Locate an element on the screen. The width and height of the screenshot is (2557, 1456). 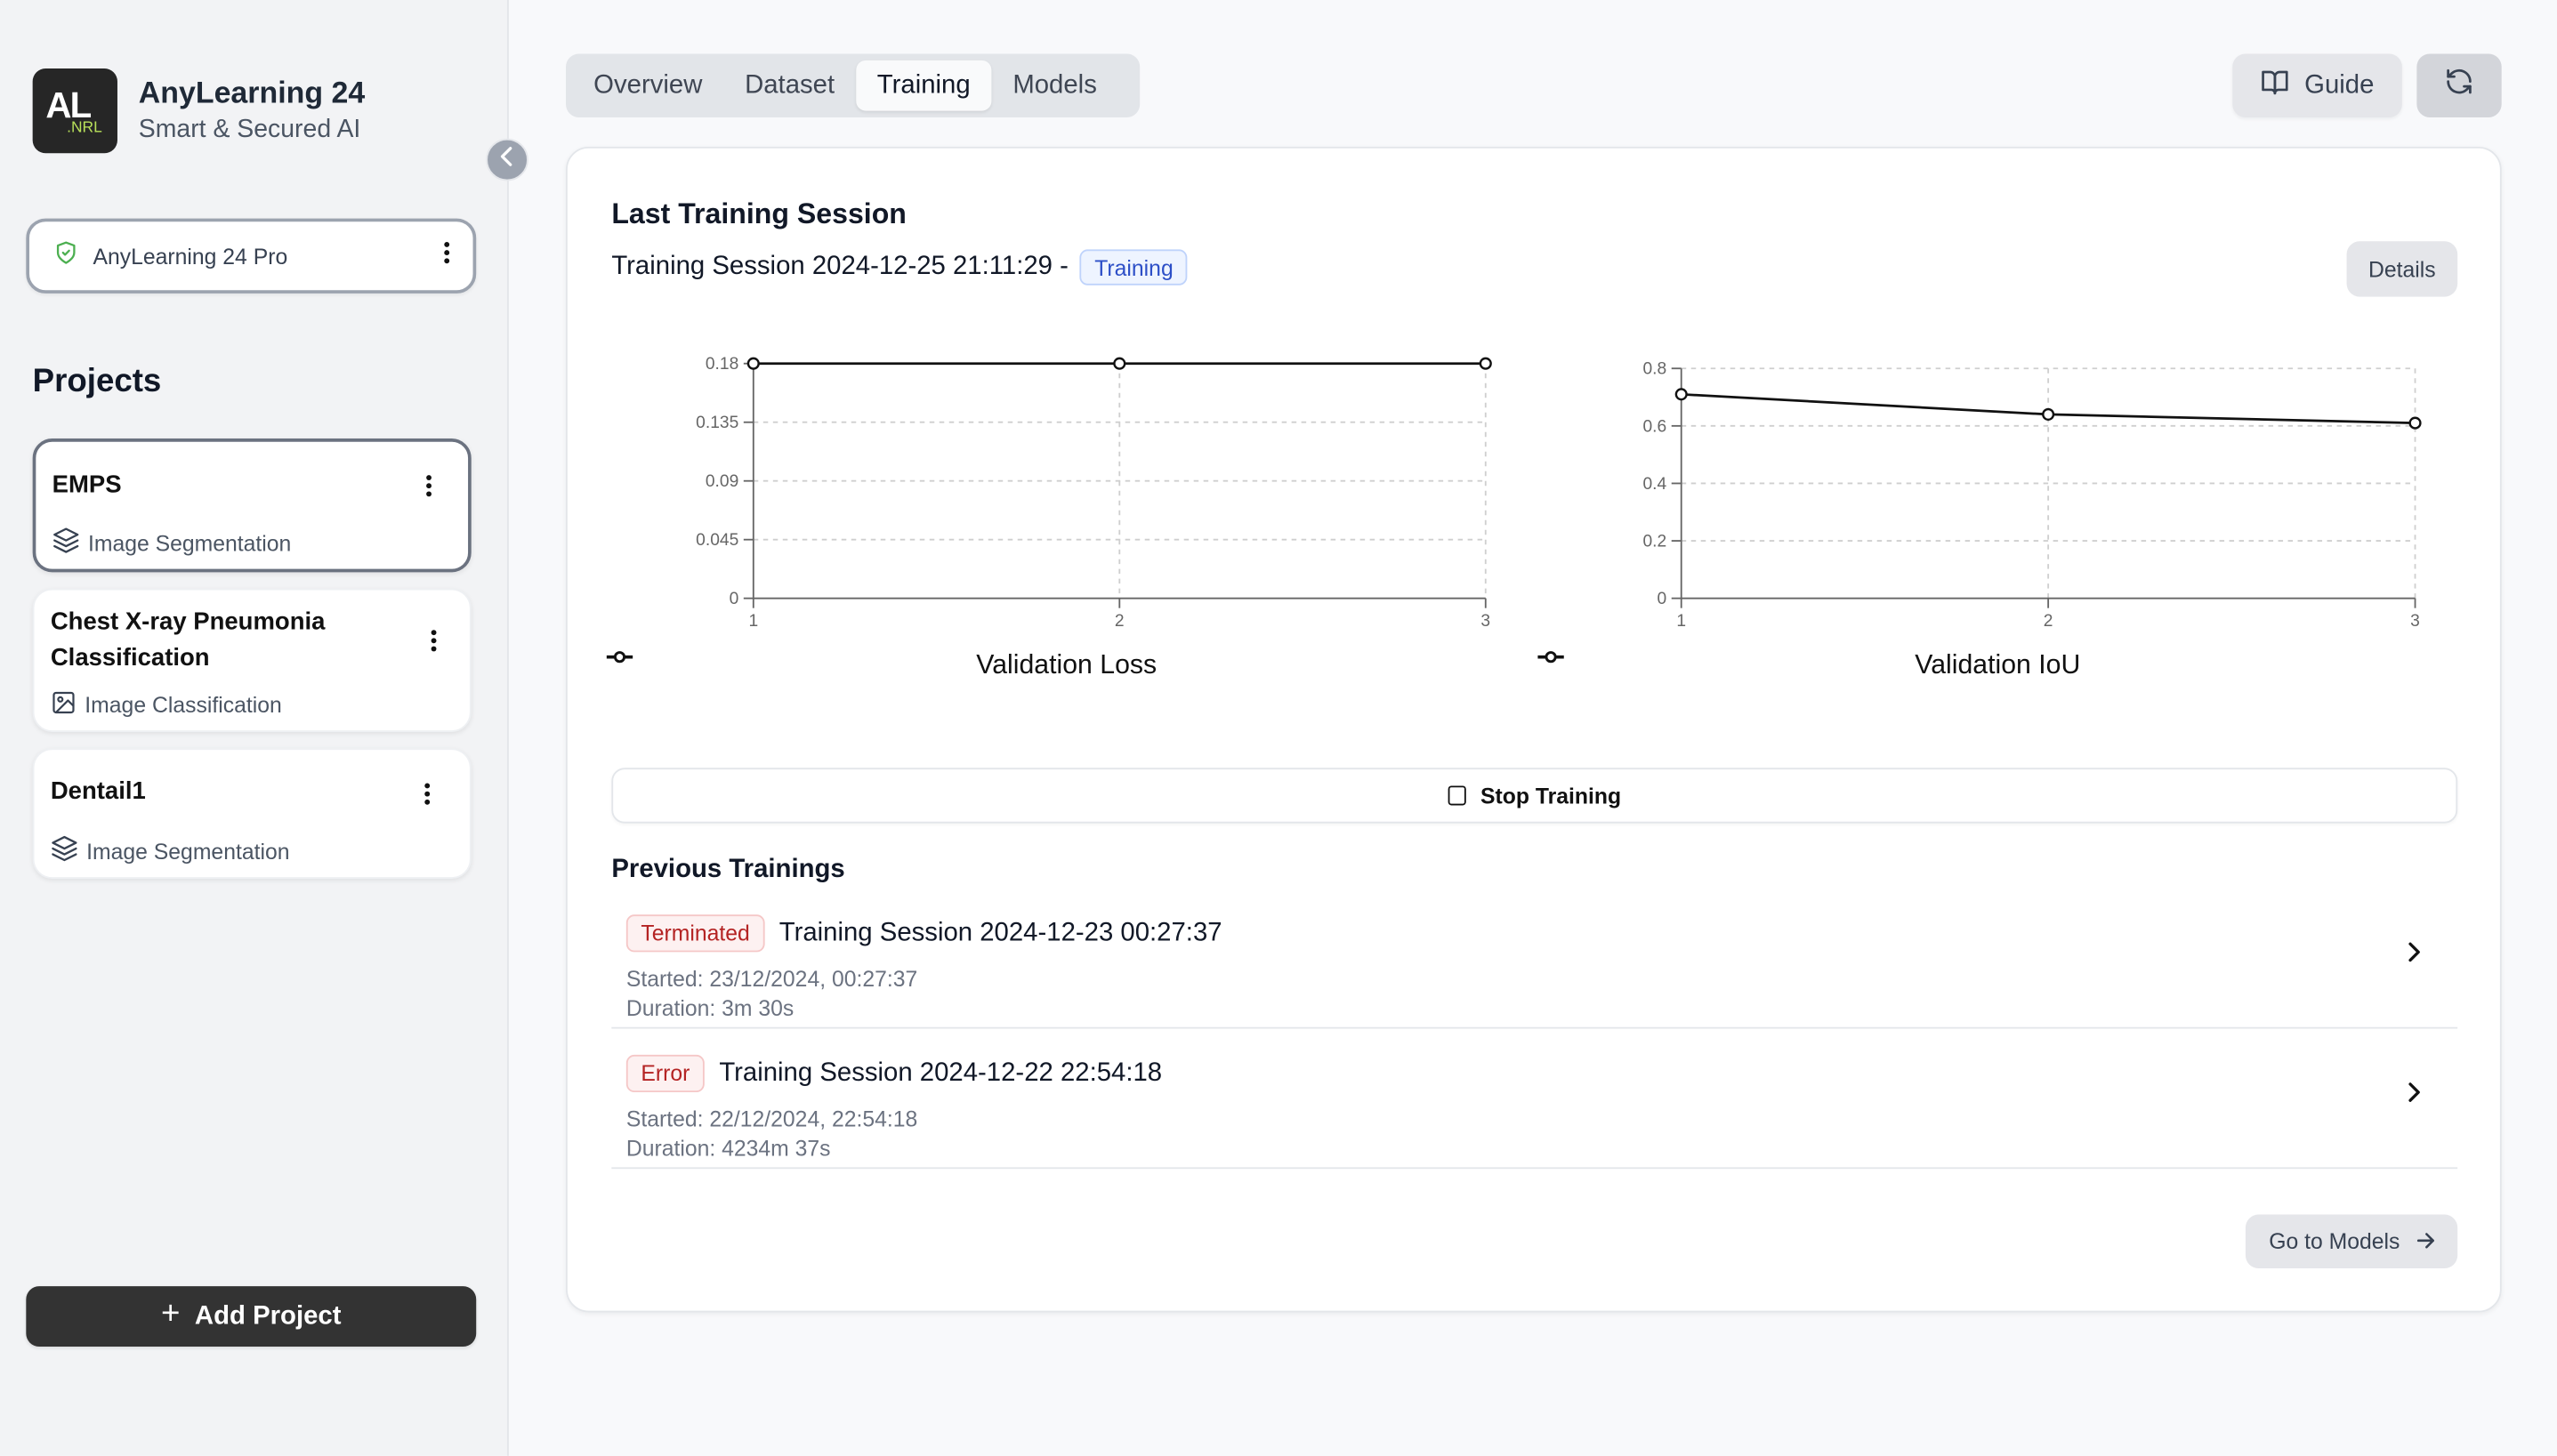
project-name: EMPS is located at coordinates (87, 485).